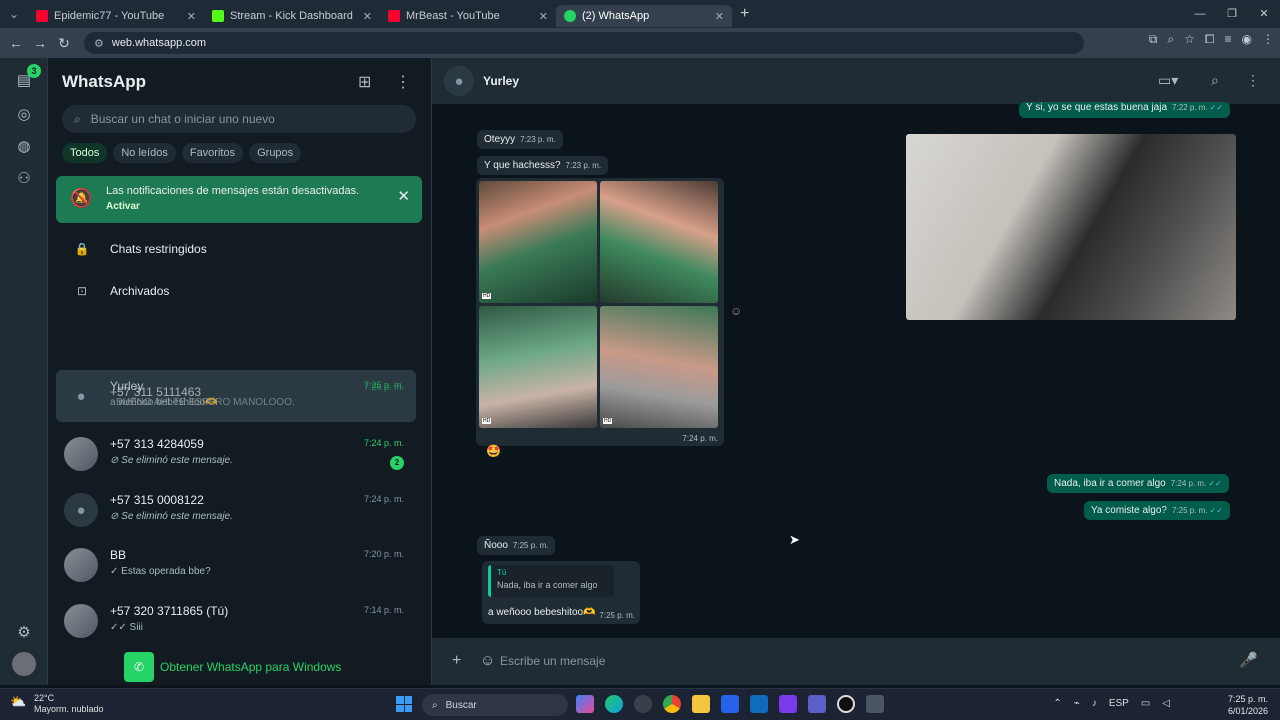 The height and width of the screenshot is (720, 1280). What do you see at coordinates (744, 14) in the screenshot?
I see `new-tab-button: +` at bounding box center [744, 14].